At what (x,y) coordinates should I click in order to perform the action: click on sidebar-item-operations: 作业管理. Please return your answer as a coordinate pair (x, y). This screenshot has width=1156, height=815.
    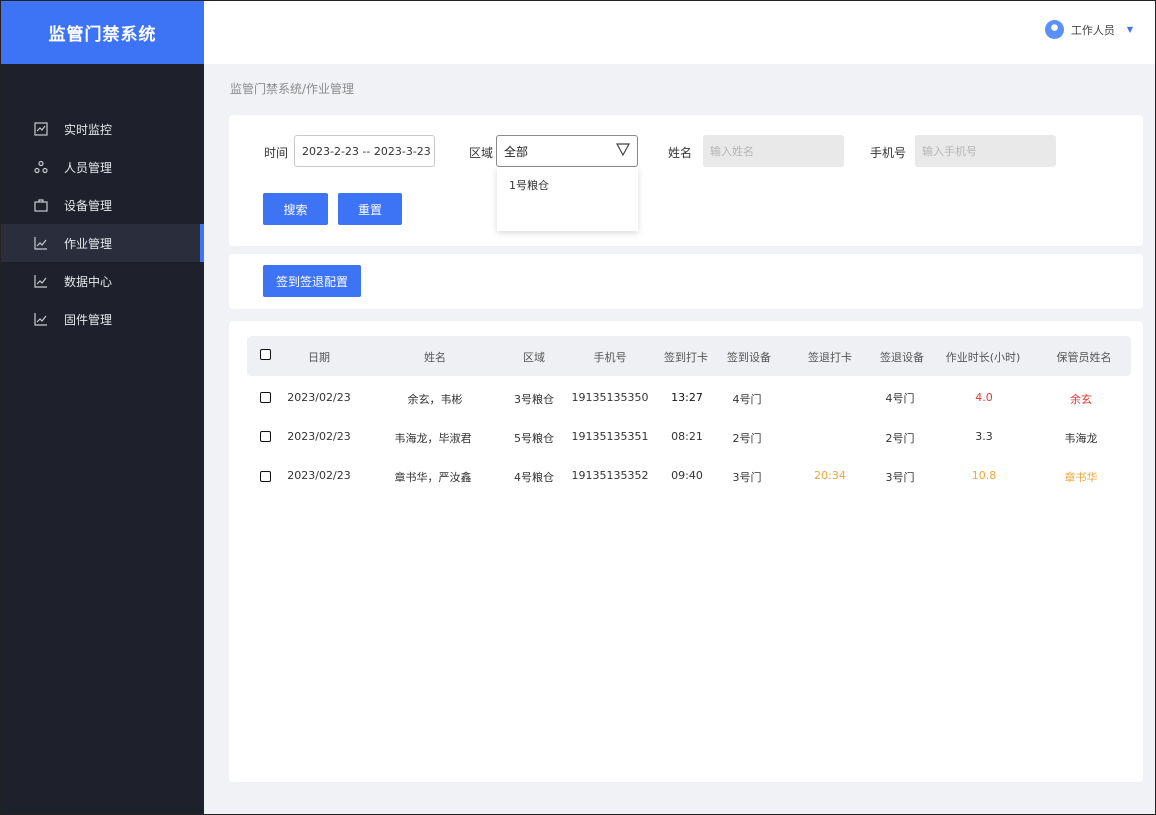
    Looking at the image, I should click on (102, 243).